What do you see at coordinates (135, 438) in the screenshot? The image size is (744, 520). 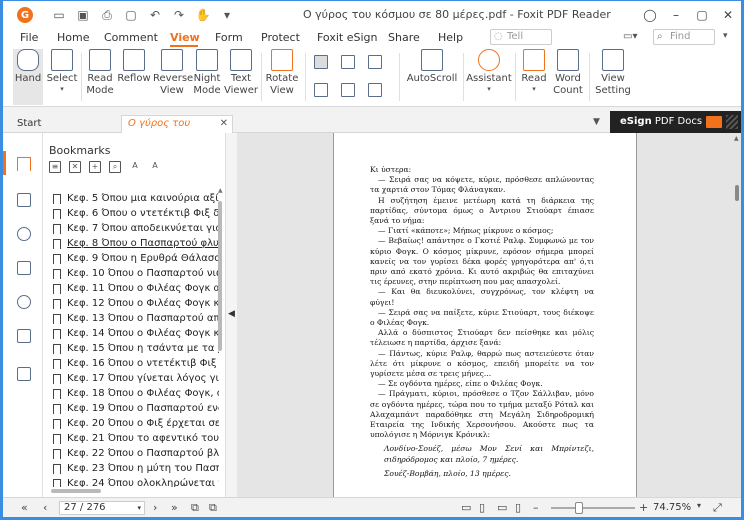 I see `bookmark-item: Κεφ. 21 Όπου το αφεντικό του Τα` at bounding box center [135, 438].